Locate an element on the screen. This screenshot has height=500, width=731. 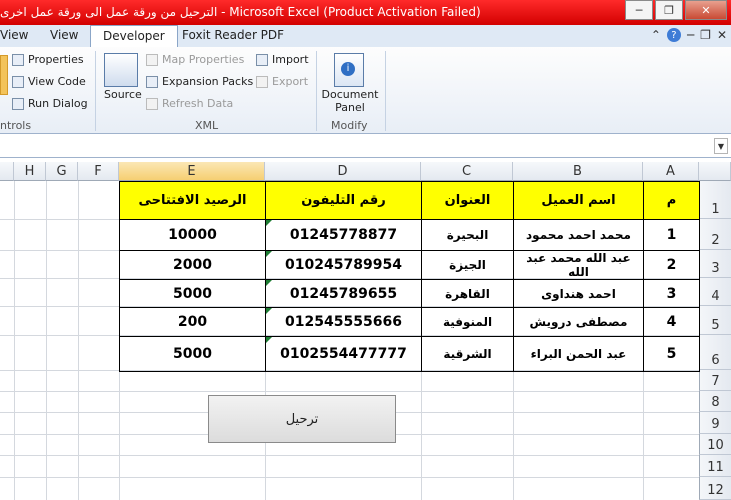
cell-address: الجيزة is located at coordinates (467, 265).